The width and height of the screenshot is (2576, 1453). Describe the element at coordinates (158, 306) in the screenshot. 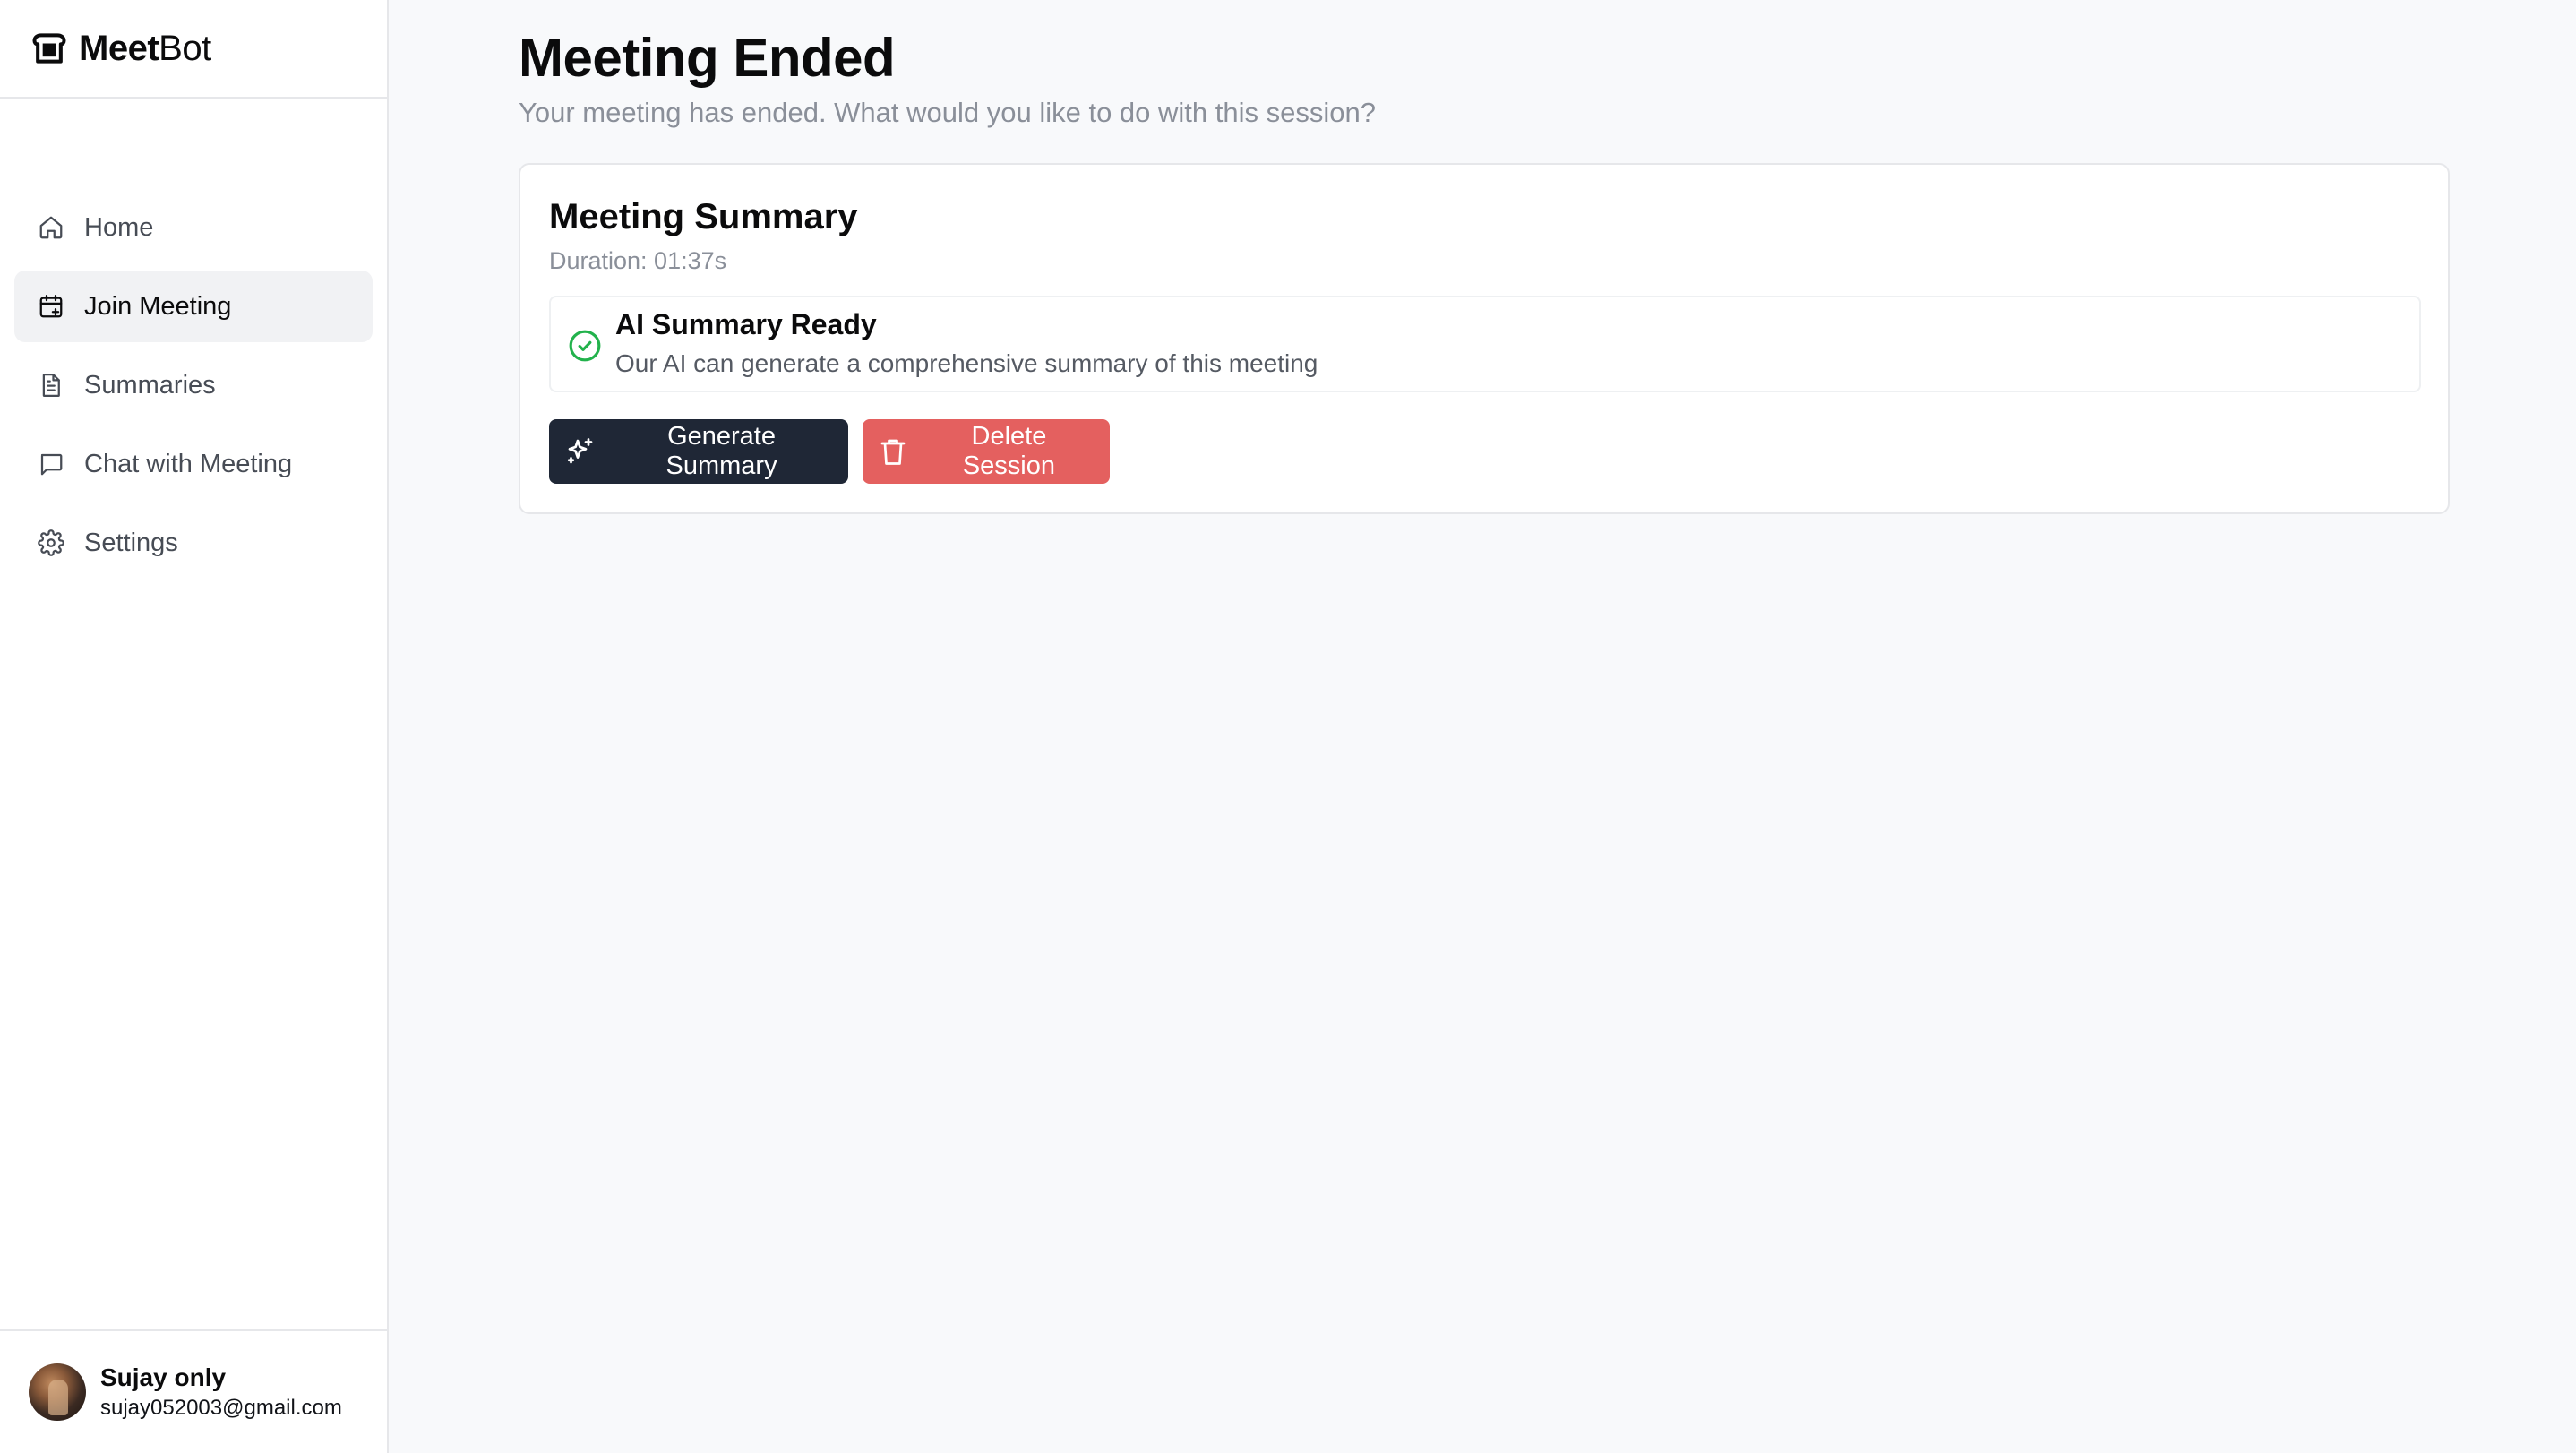

I see `sidebar-item-label: Join Meeting` at that location.